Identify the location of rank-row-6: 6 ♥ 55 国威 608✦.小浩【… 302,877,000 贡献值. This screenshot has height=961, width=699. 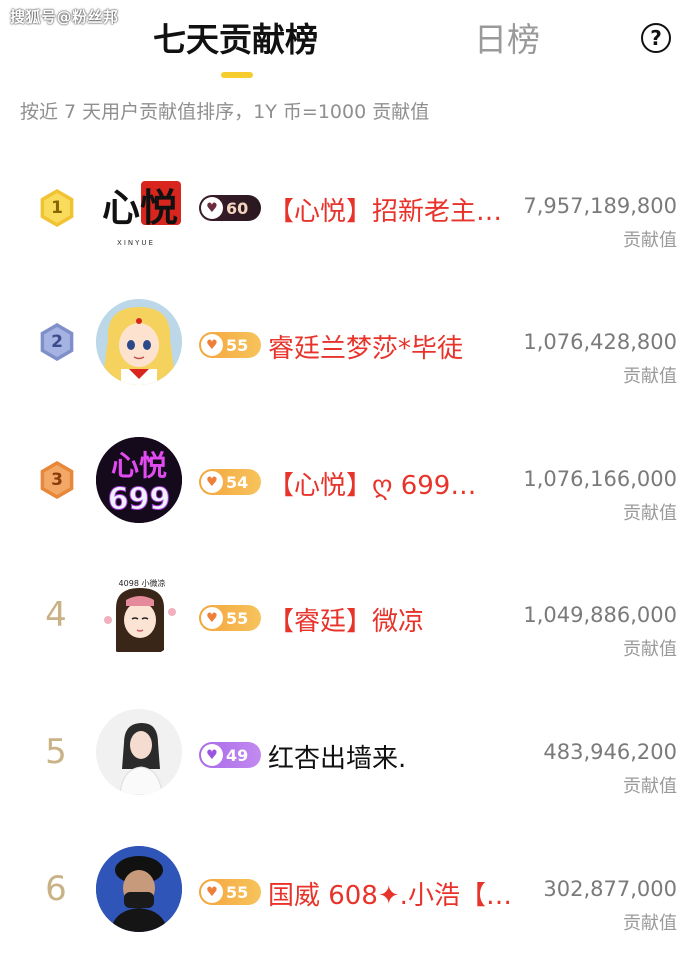
(349, 892).